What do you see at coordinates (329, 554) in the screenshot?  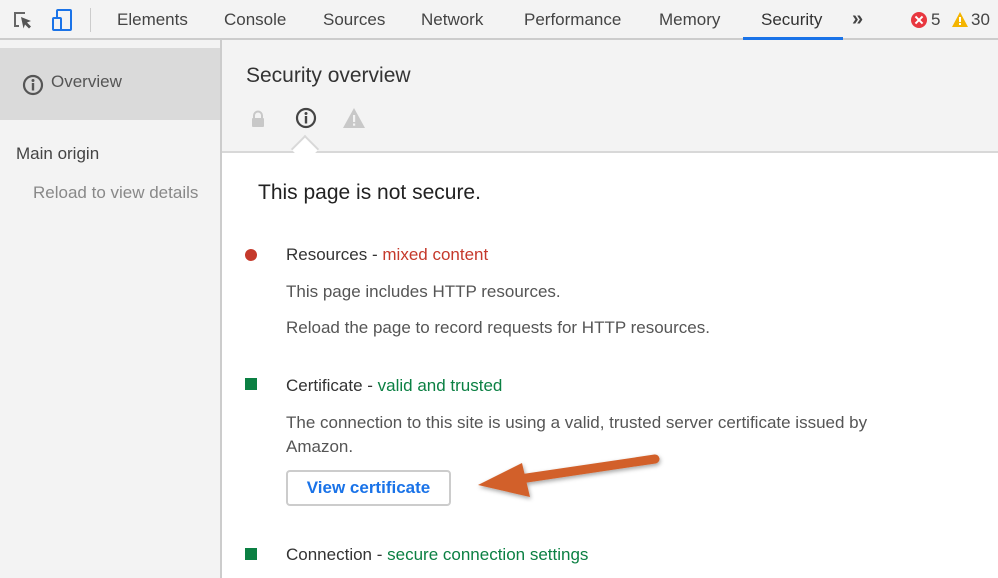 I see `section-name: Connection` at bounding box center [329, 554].